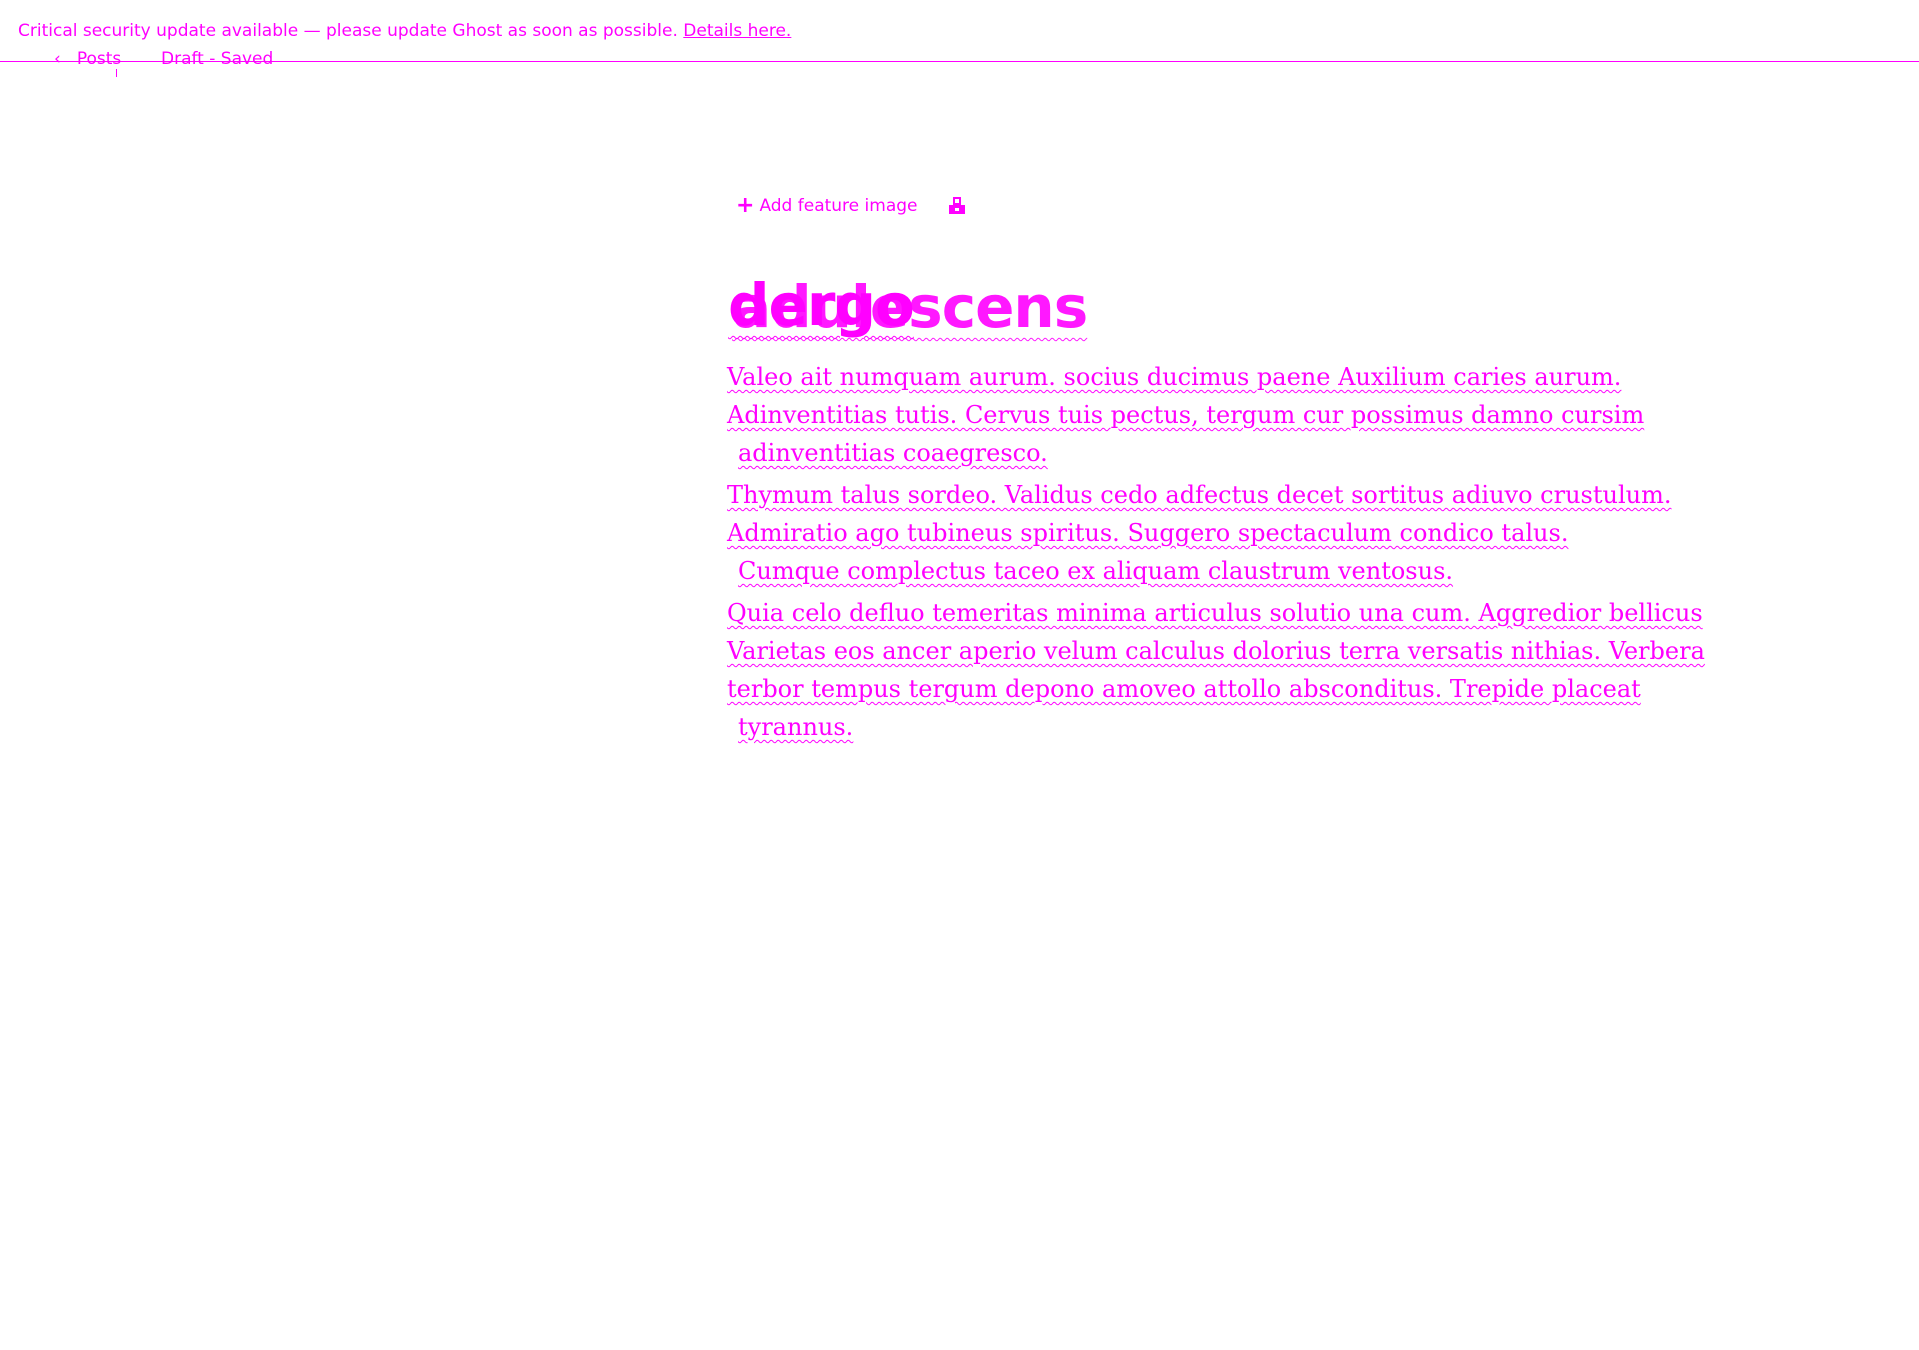  I want to click on editor-nav: ‹ Posts Draft - Saved, so click(959, 38).